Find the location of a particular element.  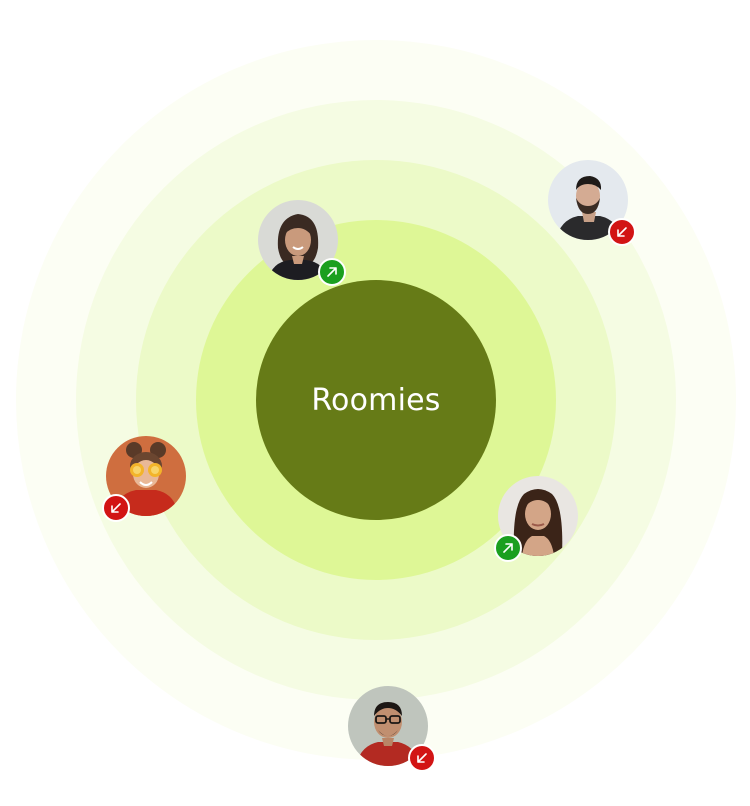

group-name: Roomies is located at coordinates (376, 400).